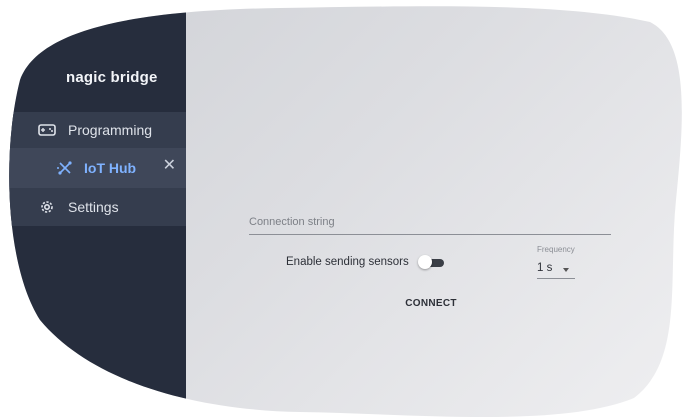 This screenshot has height=417, width=682. I want to click on sidebar-item-iot-hub: IoT Hub ✕, so click(93, 168).